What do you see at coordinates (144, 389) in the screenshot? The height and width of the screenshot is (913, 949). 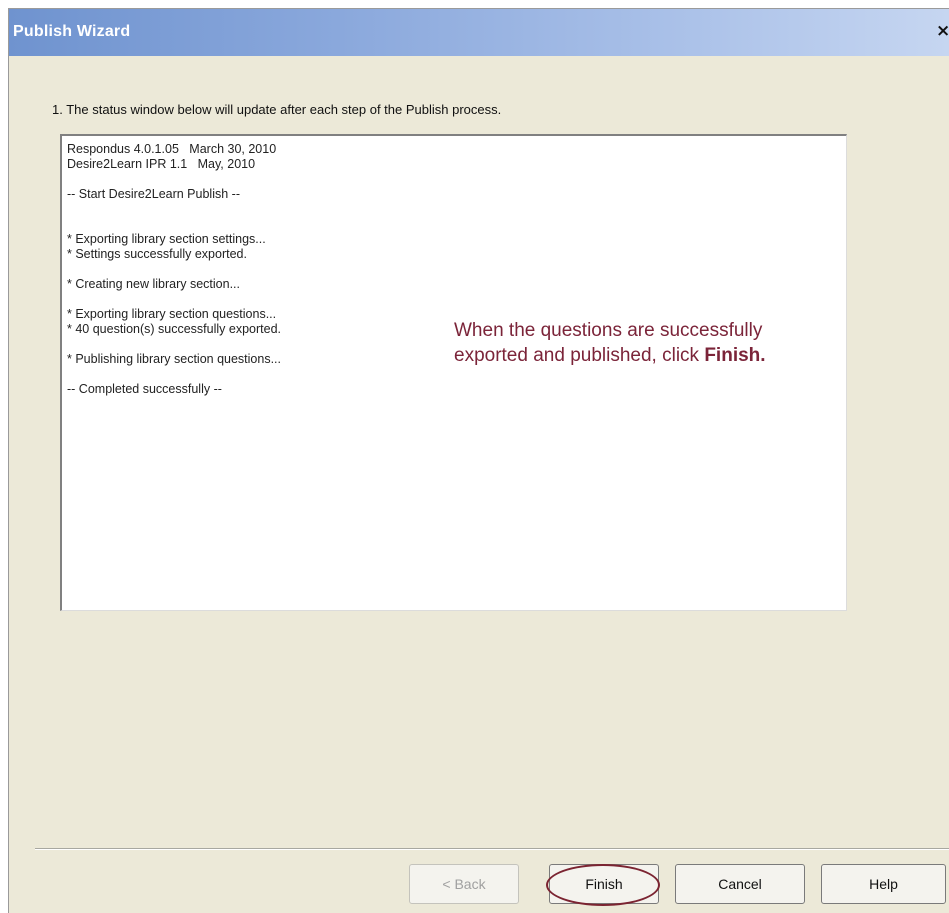 I see `status-line: -- Completed successfully --` at bounding box center [144, 389].